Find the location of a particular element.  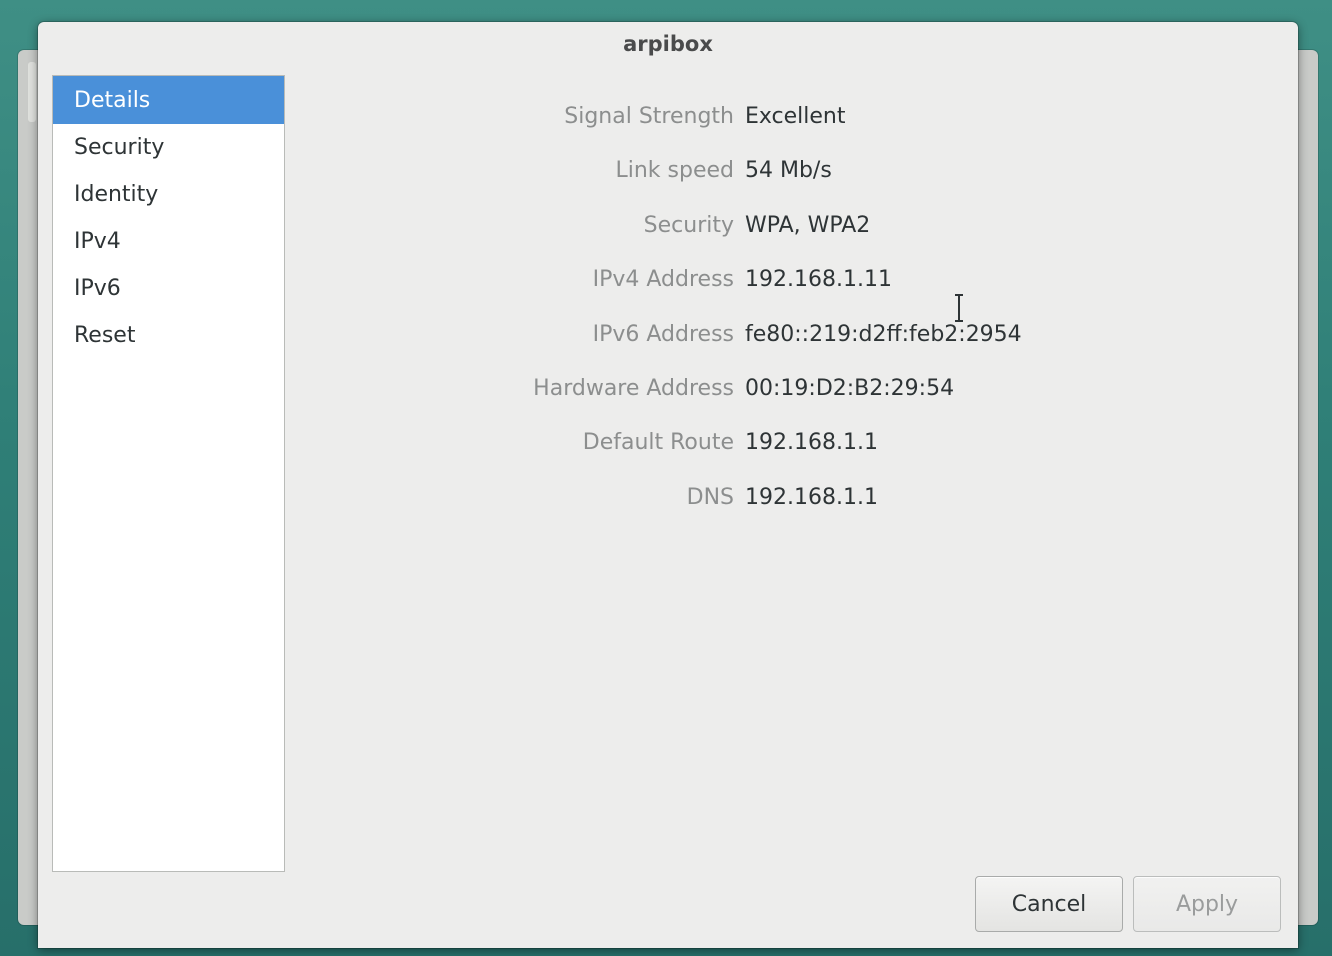

detail-row-security: Security WPA, WPA2 is located at coordinates (751, 226).